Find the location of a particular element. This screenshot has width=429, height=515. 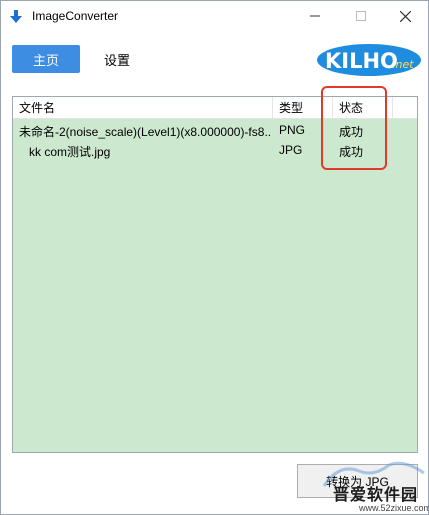

app-icon is located at coordinates (16, 16).